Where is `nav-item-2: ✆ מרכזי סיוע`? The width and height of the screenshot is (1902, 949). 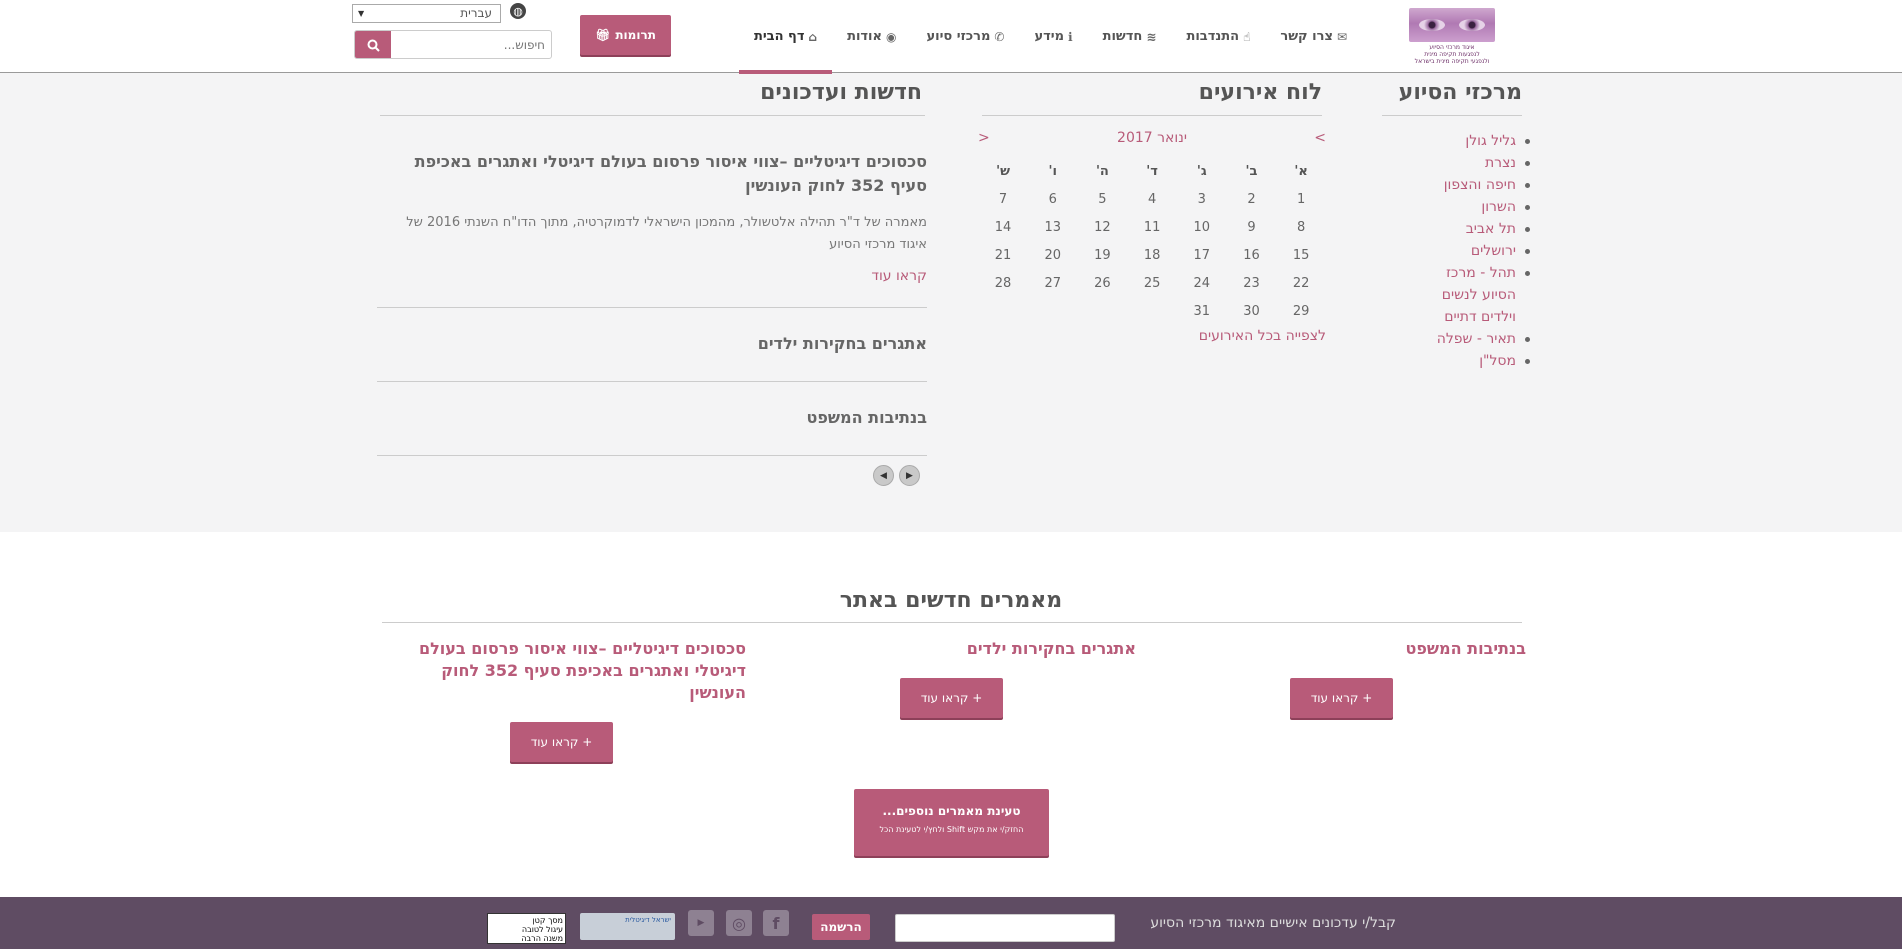 nav-item-2: ✆ מרכזי סיוע is located at coordinates (965, 36).